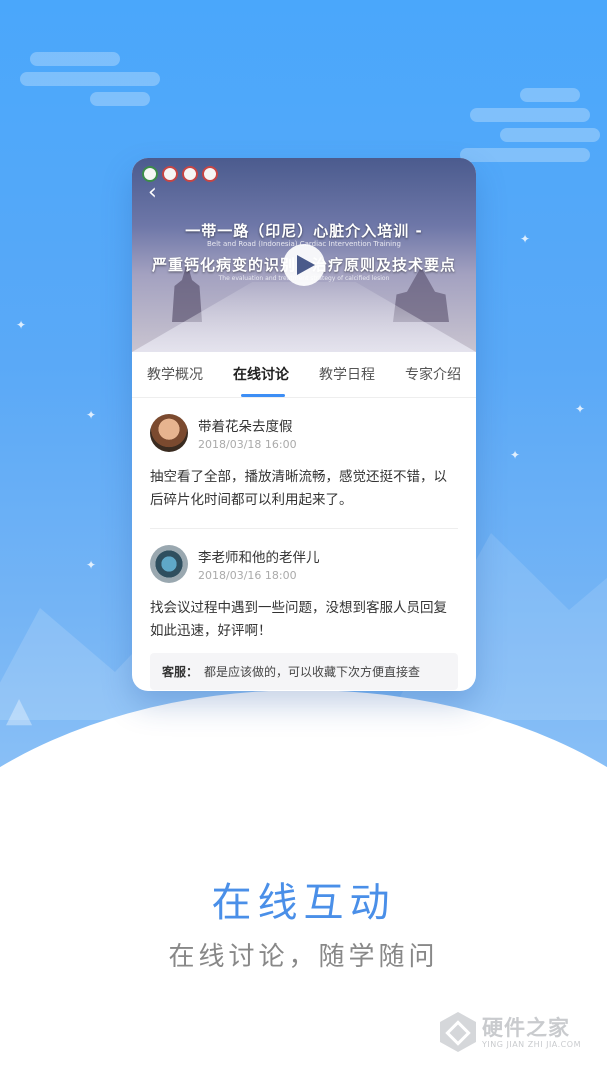 This screenshot has width=607, height=1080. Describe the element at coordinates (247, 575) in the screenshot. I see `comment-time: 2018/03/16 18:00` at that location.